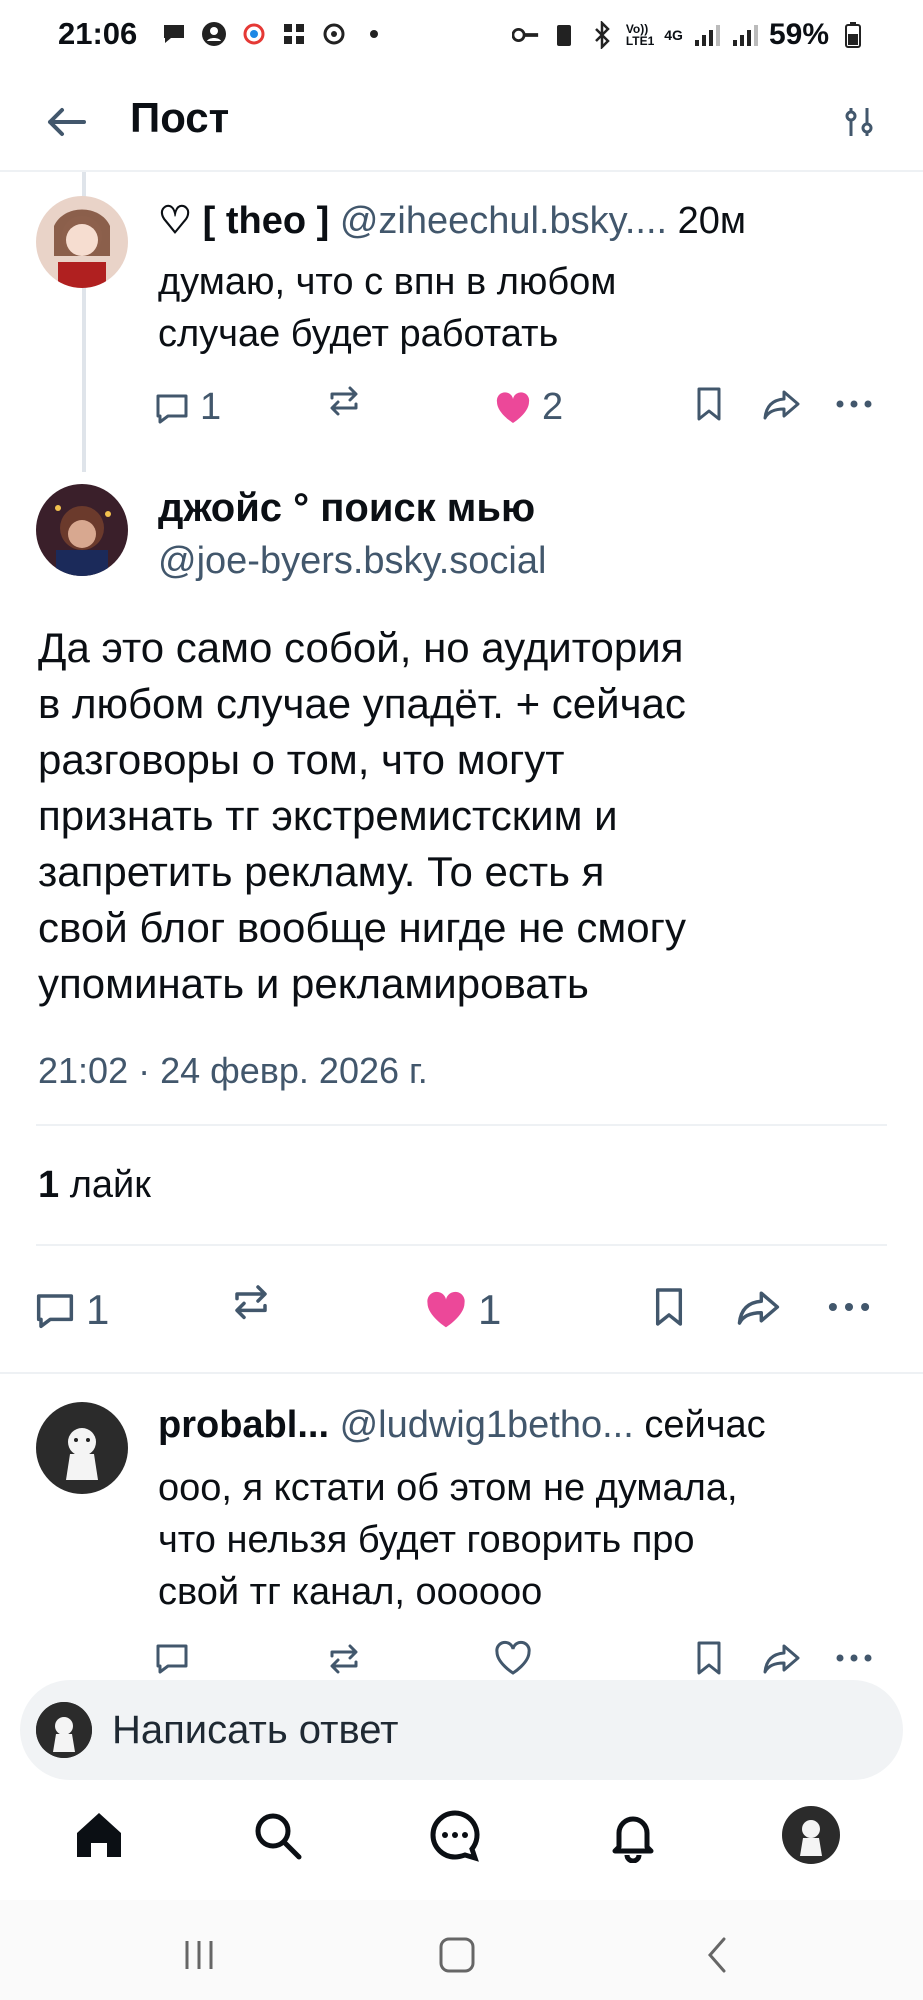 The width and height of the screenshot is (923, 2000). I want to click on recent-apps-icon, so click(199, 1955).